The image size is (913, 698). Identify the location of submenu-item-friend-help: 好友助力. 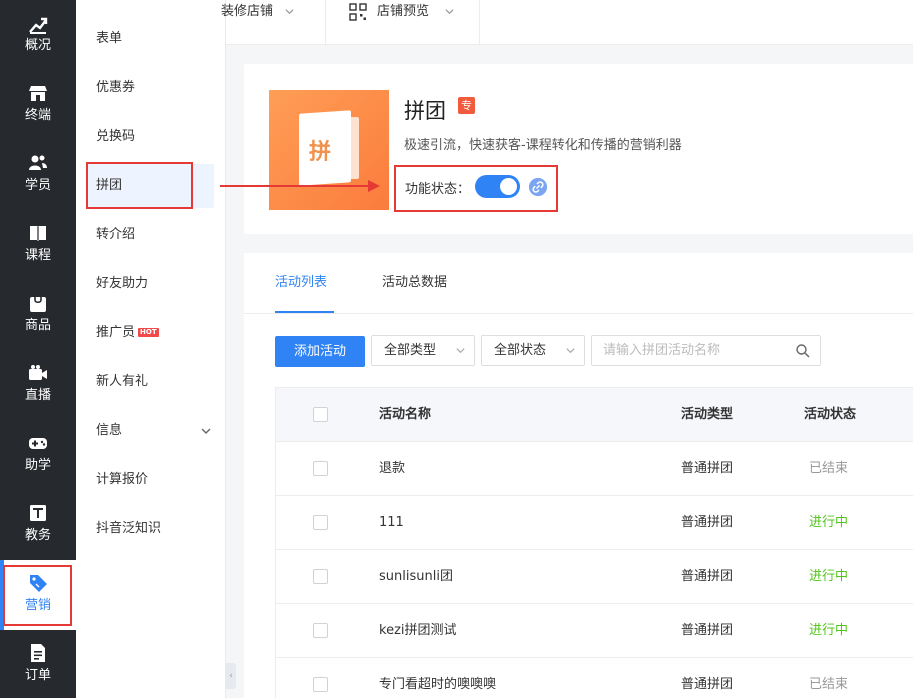
(150, 284).